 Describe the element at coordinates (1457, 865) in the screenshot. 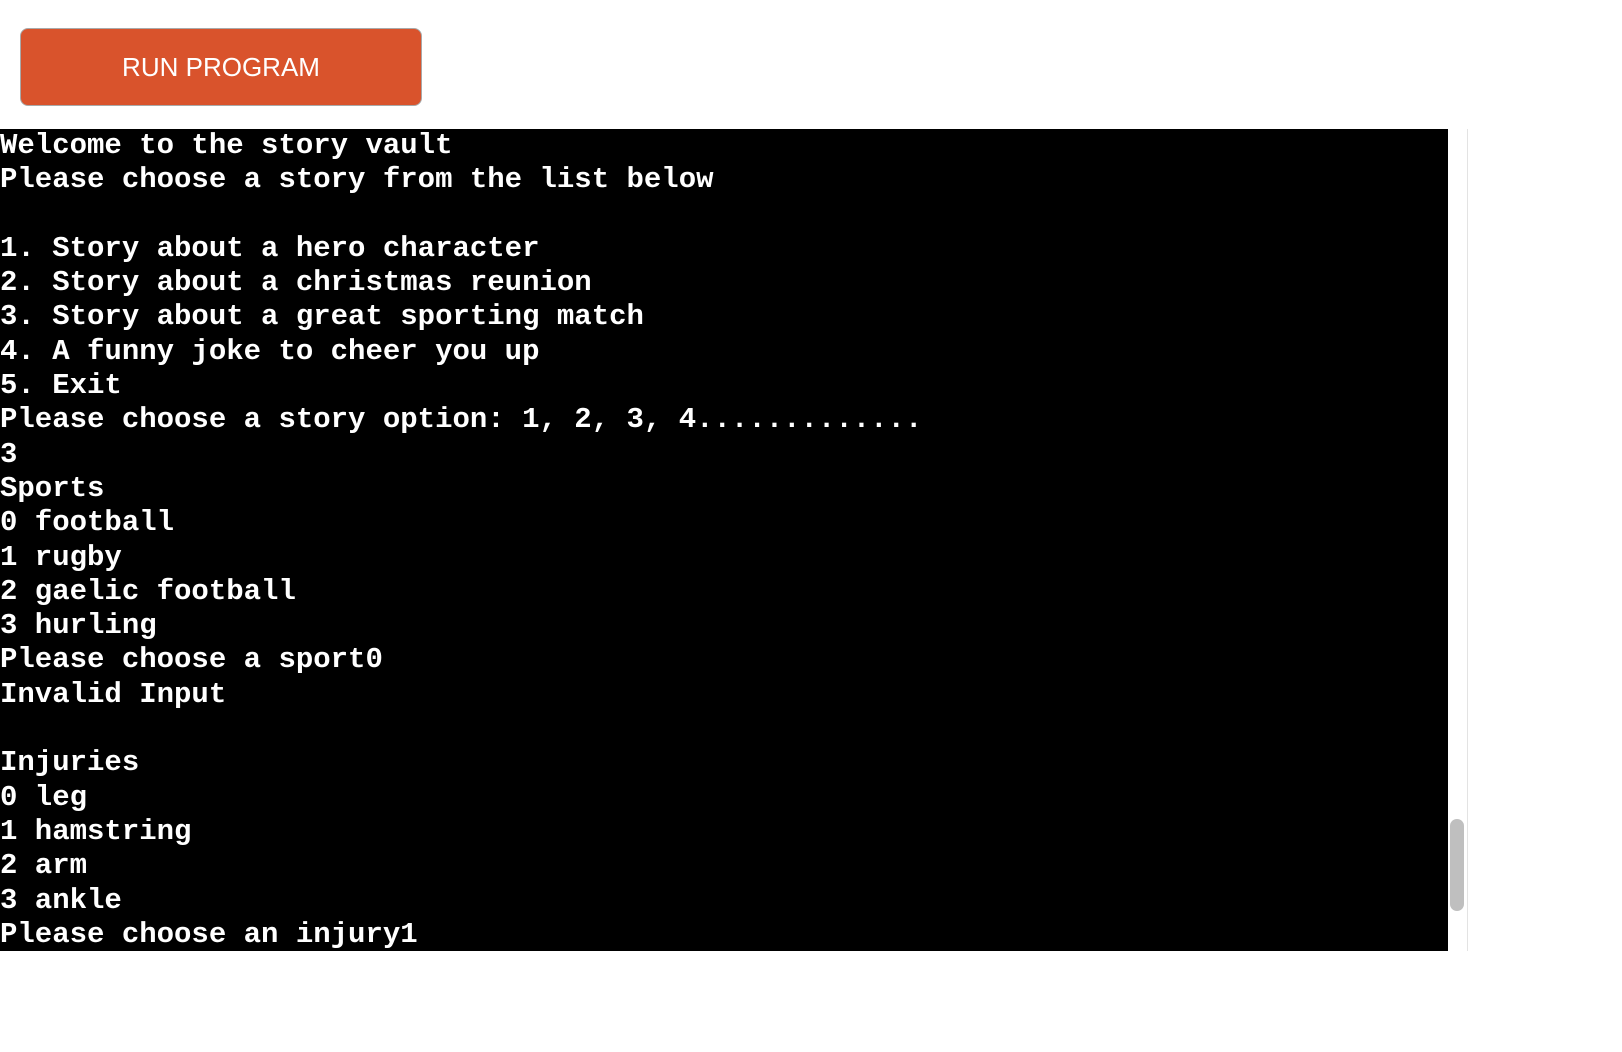

I see `terminal-scrollbar-thumb` at that location.